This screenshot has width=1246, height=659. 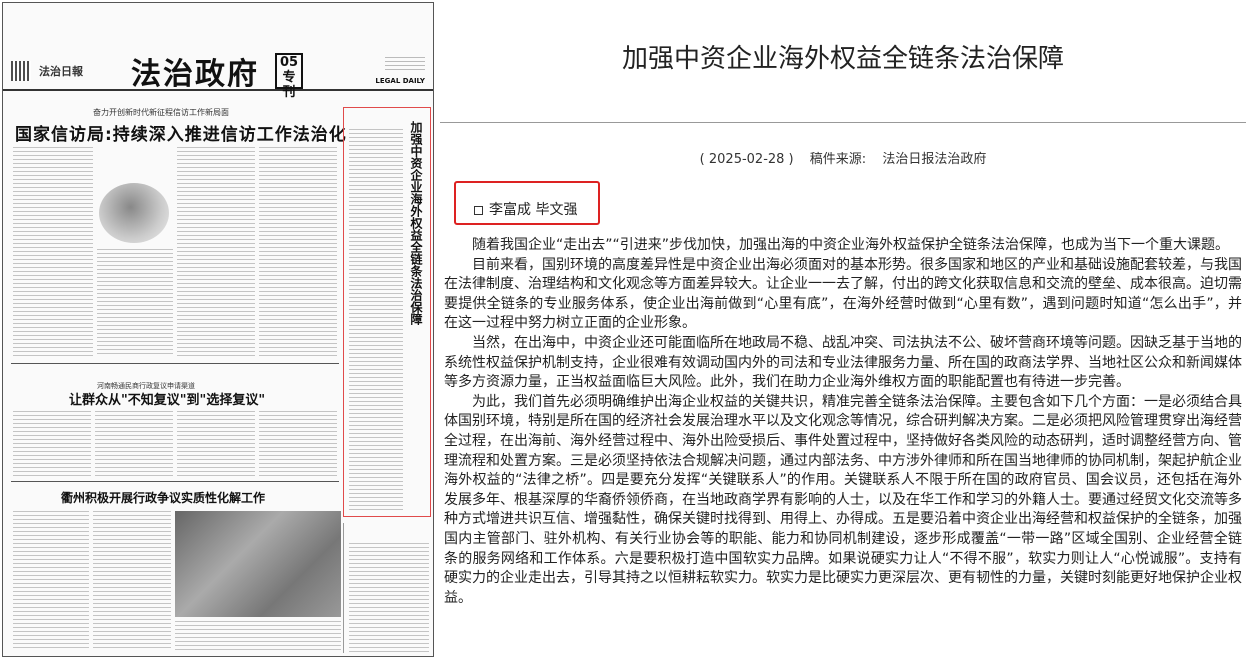 What do you see at coordinates (838, 159) in the screenshot?
I see `source-label: 稿件来源:` at bounding box center [838, 159].